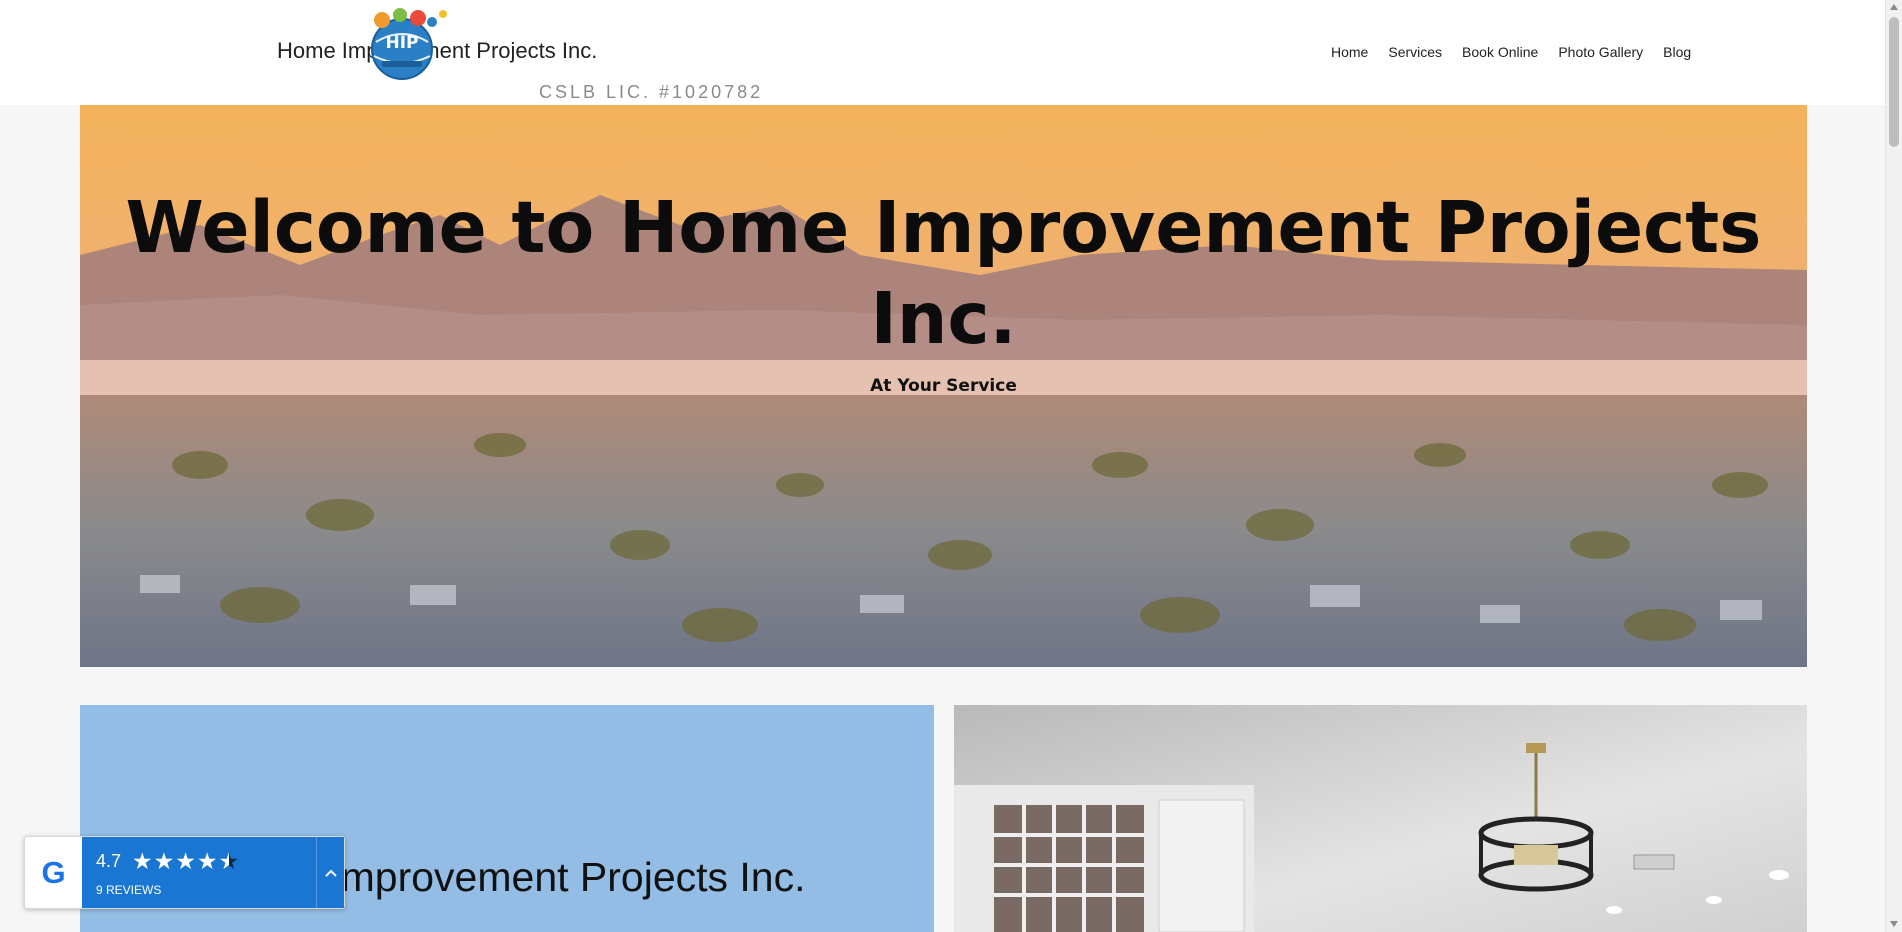  I want to click on svg-text: HIP, so click(401, 43).